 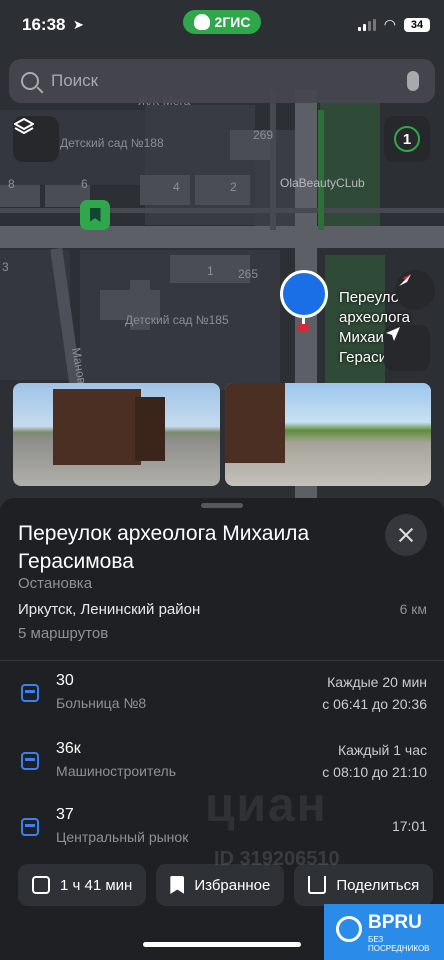 I want to click on photo-gallery, so click(x=222, y=434).